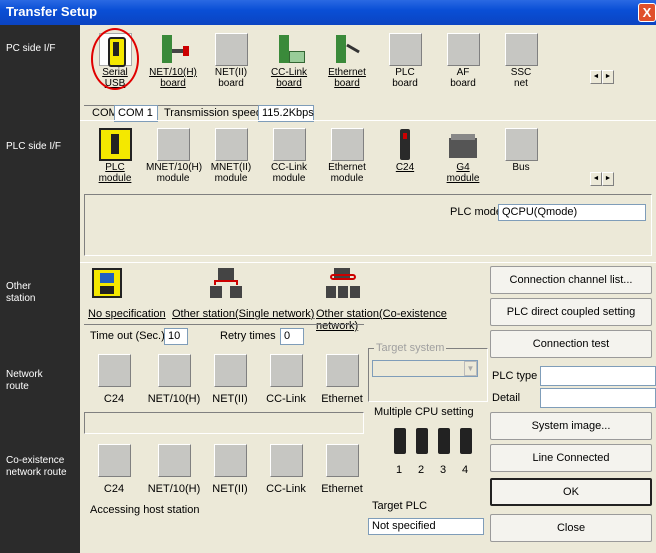 The height and width of the screenshot is (553, 656). I want to click on pc-item-ssc-net: SSC net, so click(521, 61).